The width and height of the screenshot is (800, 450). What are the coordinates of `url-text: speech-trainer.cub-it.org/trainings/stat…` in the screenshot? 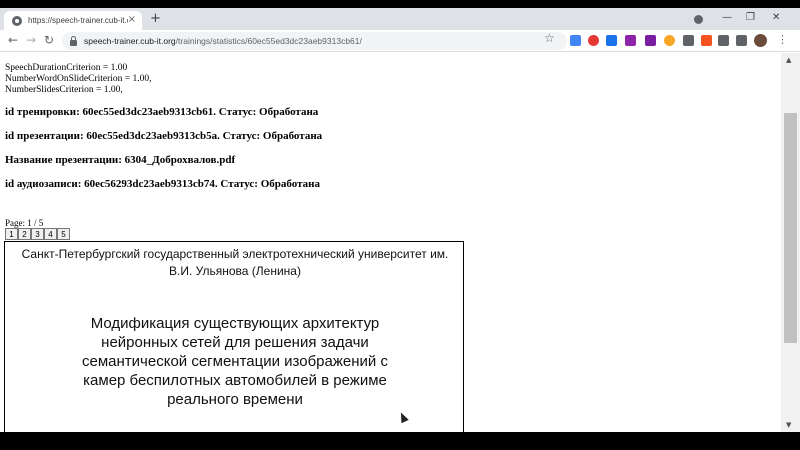 It's located at (223, 41).